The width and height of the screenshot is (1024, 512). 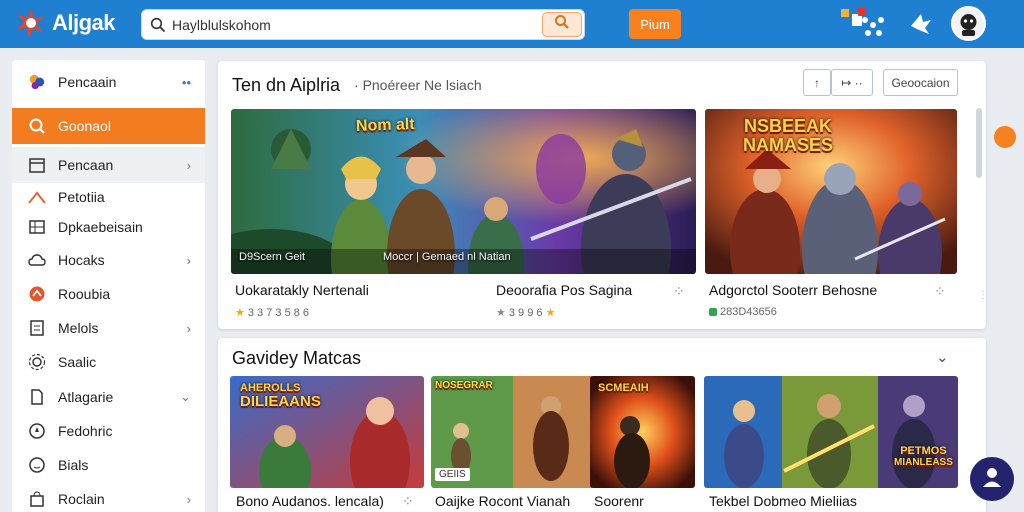 What do you see at coordinates (37, 197) in the screenshot?
I see `mountain-icon` at bounding box center [37, 197].